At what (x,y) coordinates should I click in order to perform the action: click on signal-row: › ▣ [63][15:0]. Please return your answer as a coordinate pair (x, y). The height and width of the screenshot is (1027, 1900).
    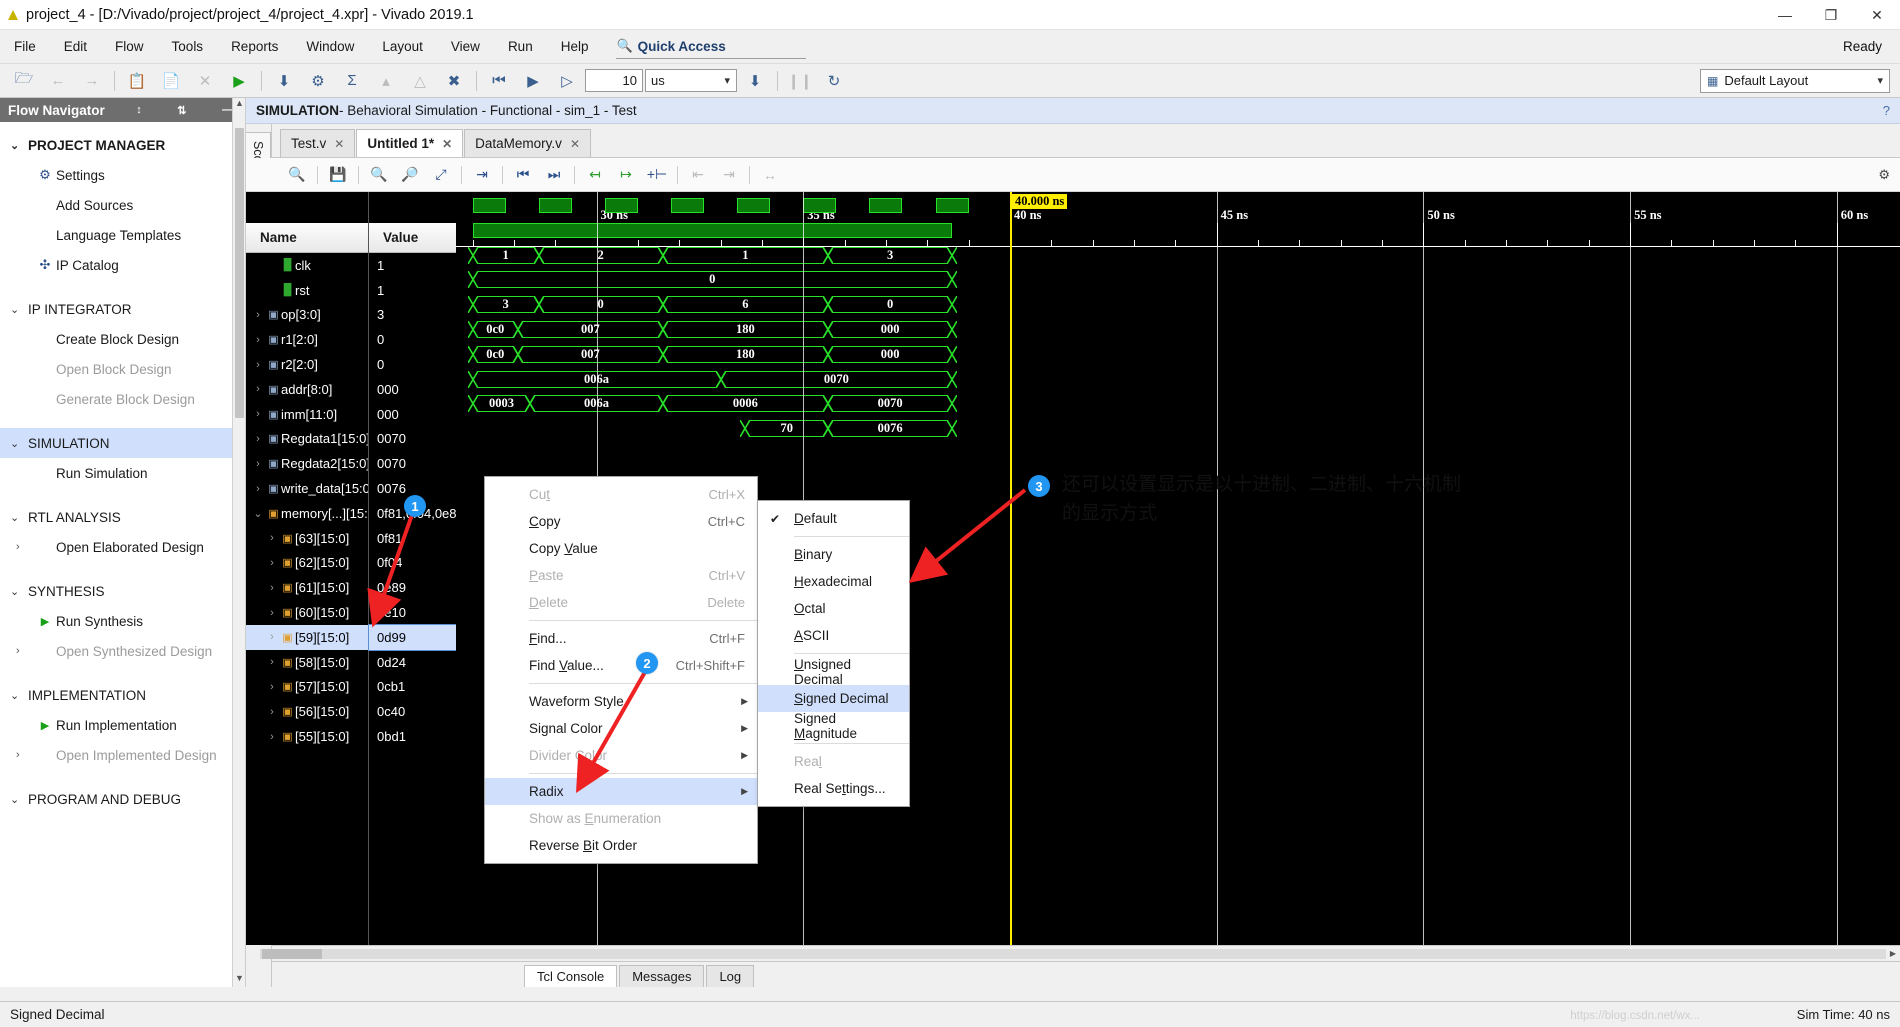
    Looking at the image, I should click on (307, 538).